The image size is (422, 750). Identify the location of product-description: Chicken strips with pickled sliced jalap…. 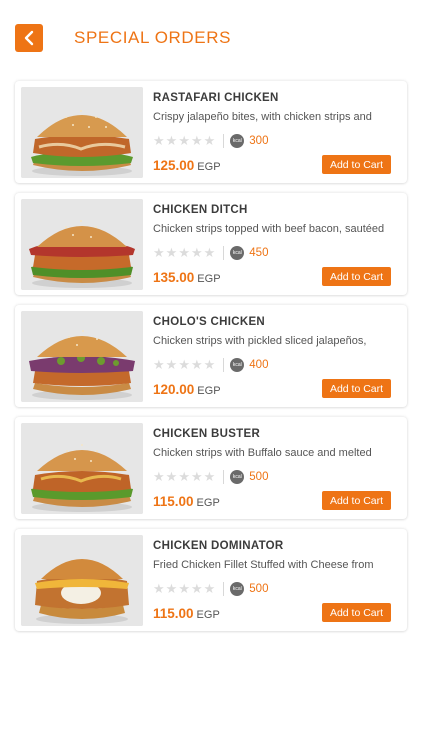
(260, 341).